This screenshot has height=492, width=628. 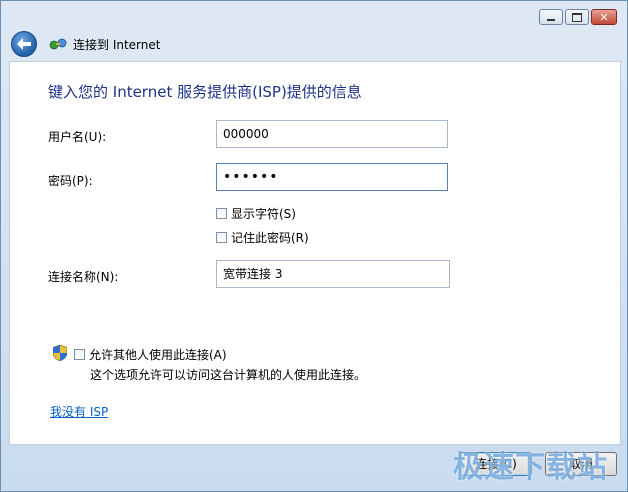 I want to click on maximize-button, so click(x=577, y=17).